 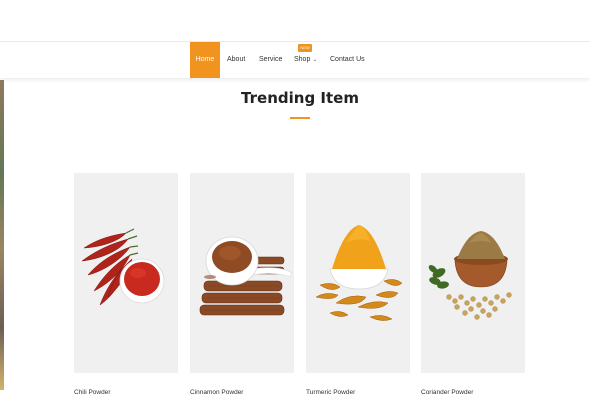 I want to click on nav-contact-label: Contact Us, so click(x=347, y=59).